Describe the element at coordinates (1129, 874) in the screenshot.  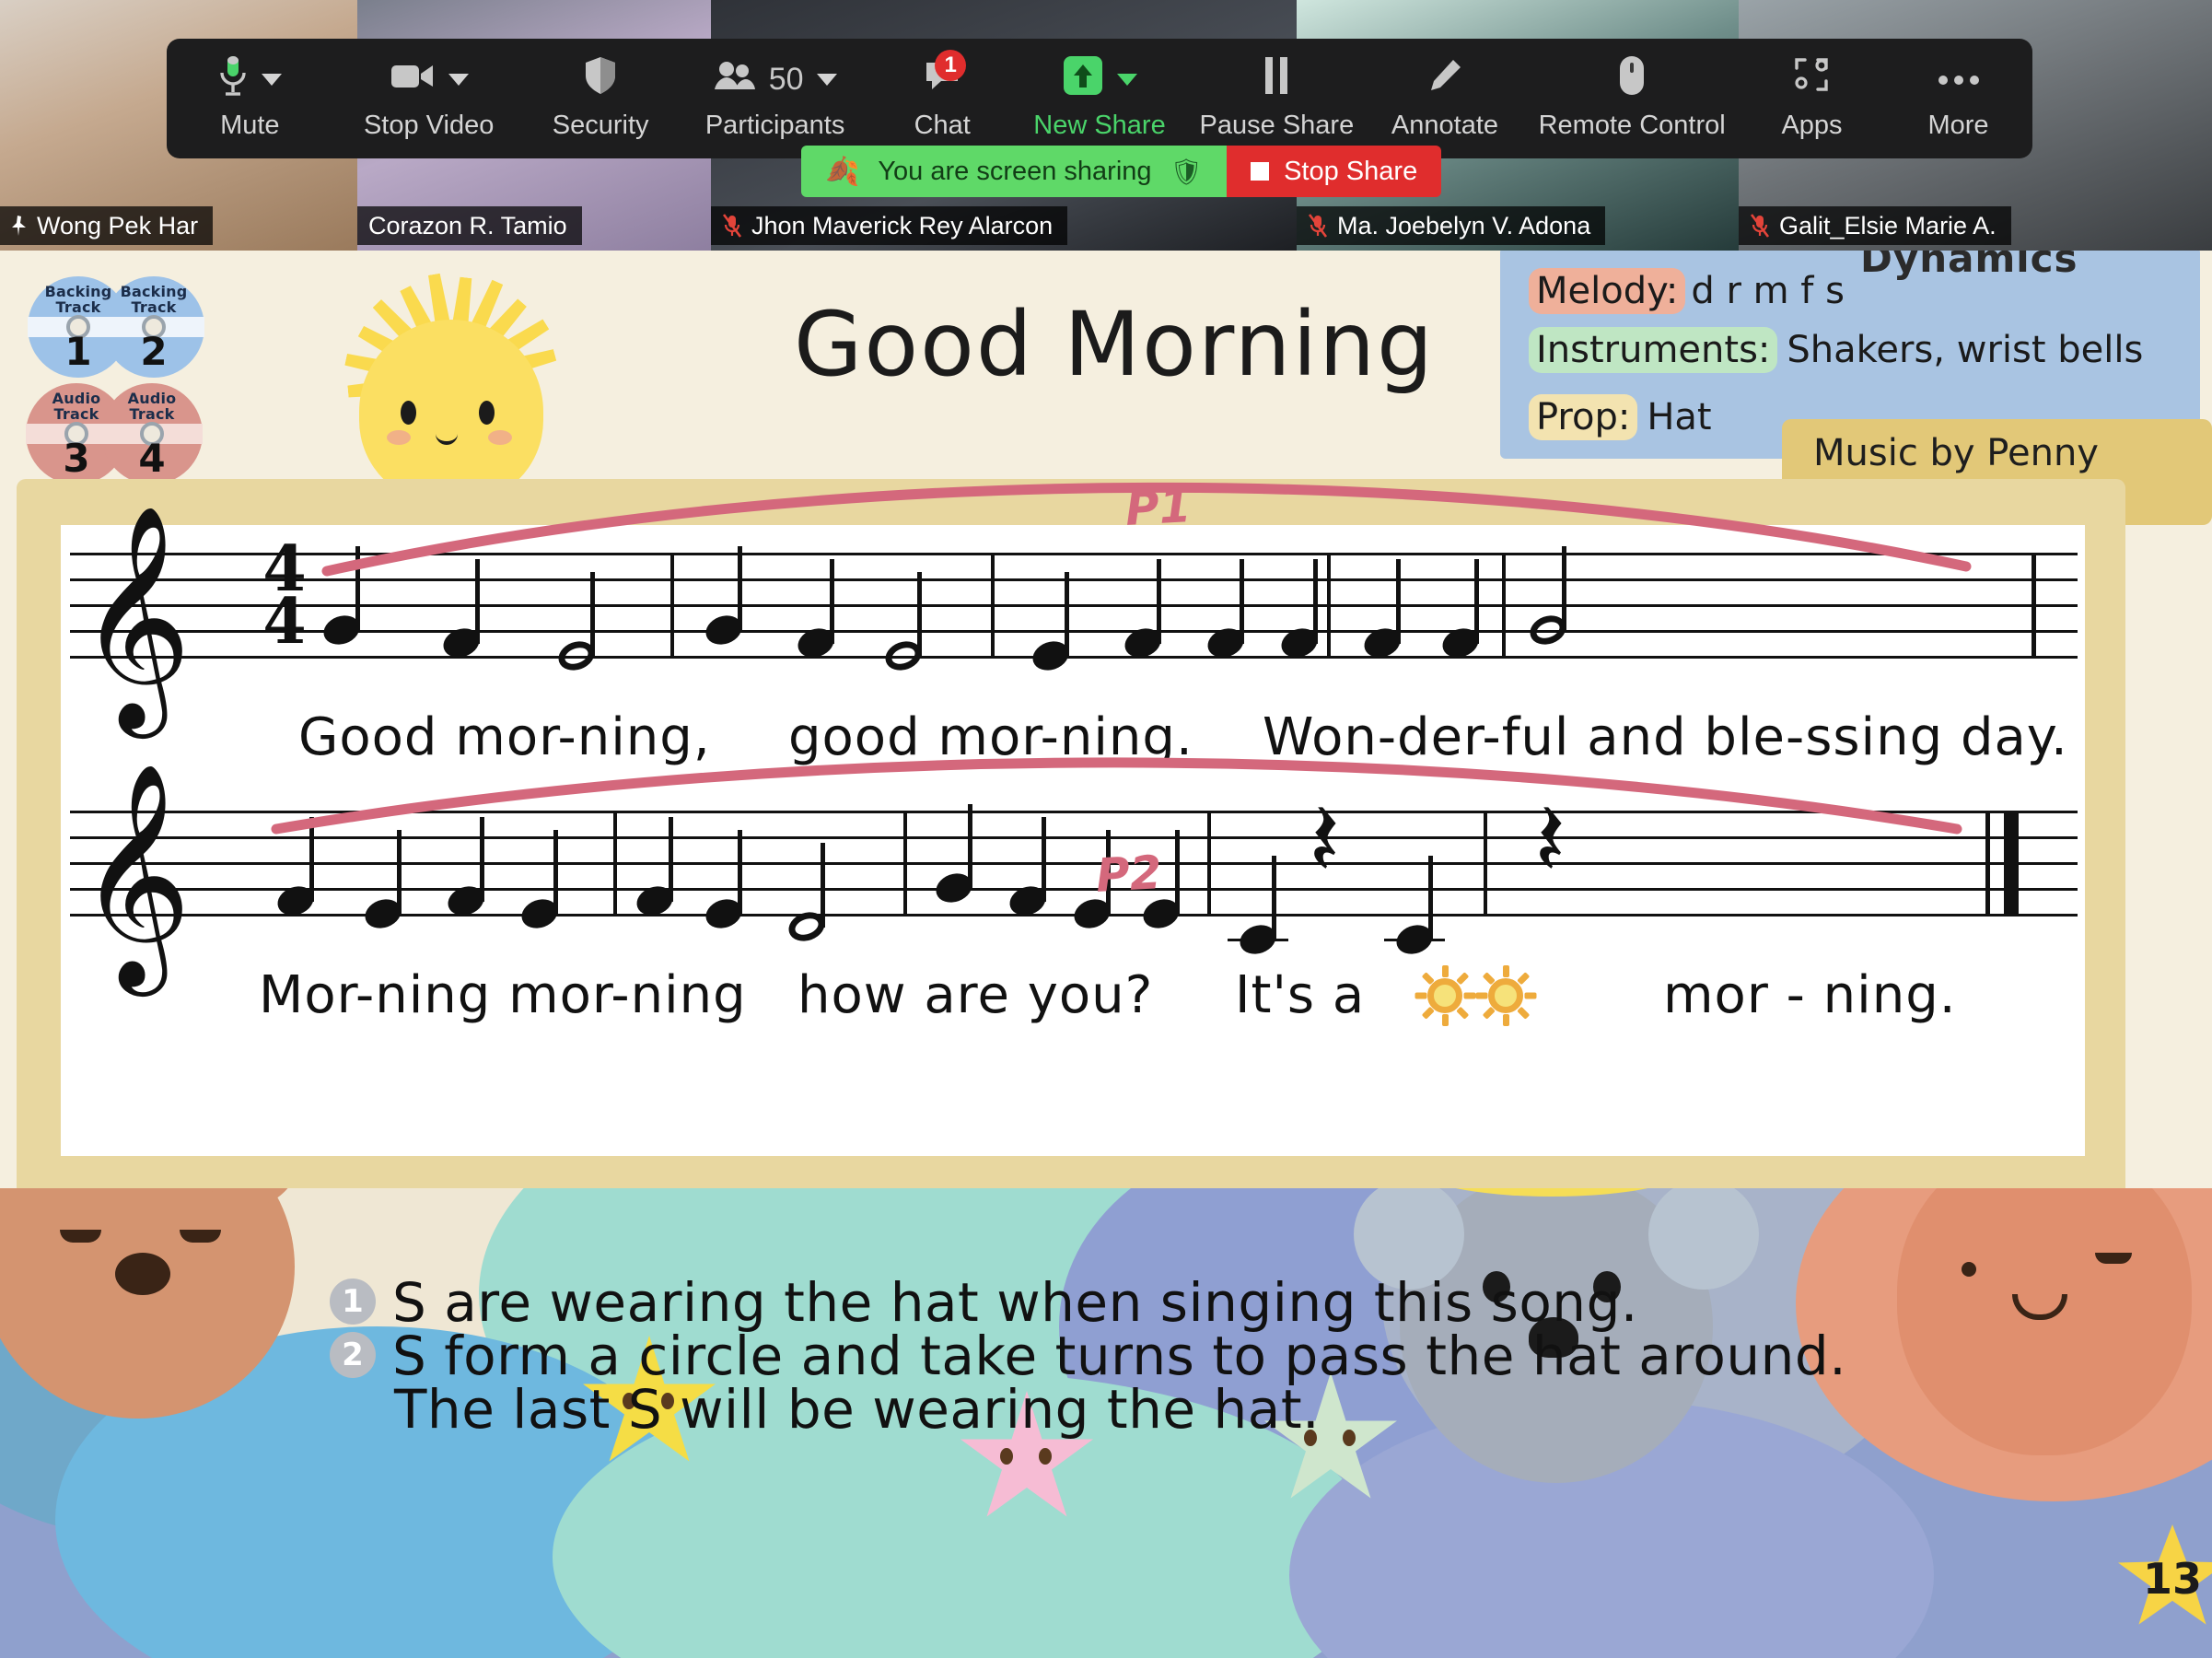
I see `phrase-label-p2: P2` at that location.